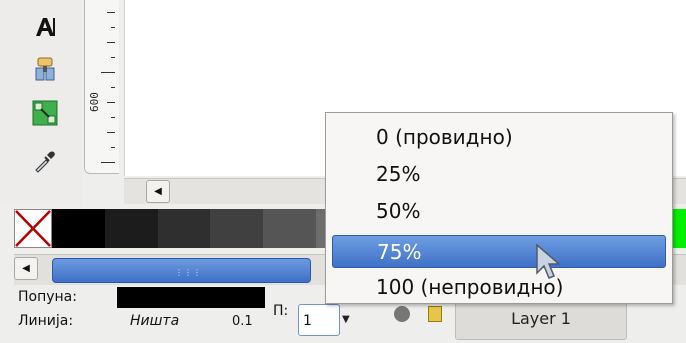 This screenshot has width=686, height=343. Describe the element at coordinates (499, 174) in the screenshot. I see `menu-item-25: 25%` at that location.